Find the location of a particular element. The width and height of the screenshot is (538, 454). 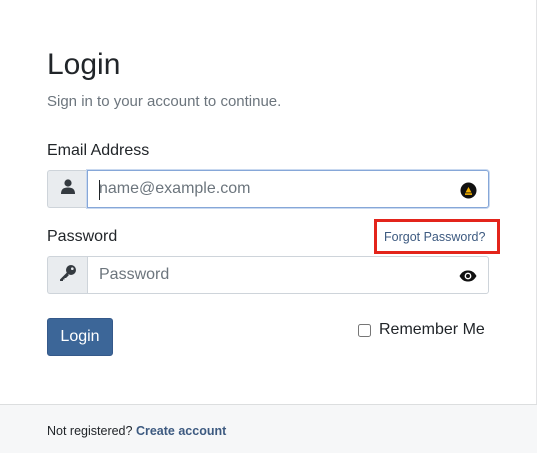

password-addon is located at coordinates (67, 275).